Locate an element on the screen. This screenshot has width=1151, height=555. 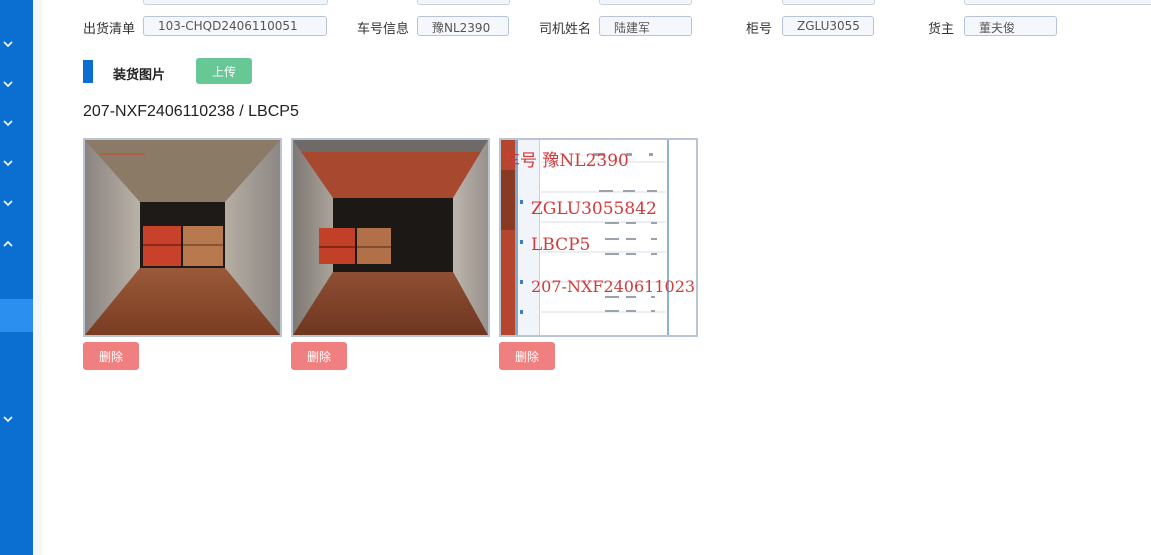
sidebar-separator is located at coordinates (37, 277).